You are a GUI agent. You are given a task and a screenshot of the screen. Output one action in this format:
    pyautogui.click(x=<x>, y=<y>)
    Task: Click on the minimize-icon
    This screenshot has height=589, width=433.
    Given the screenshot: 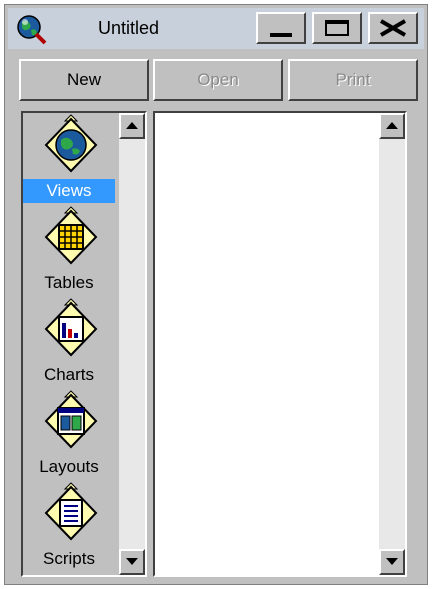 What is the action you would take?
    pyautogui.click(x=281, y=35)
    